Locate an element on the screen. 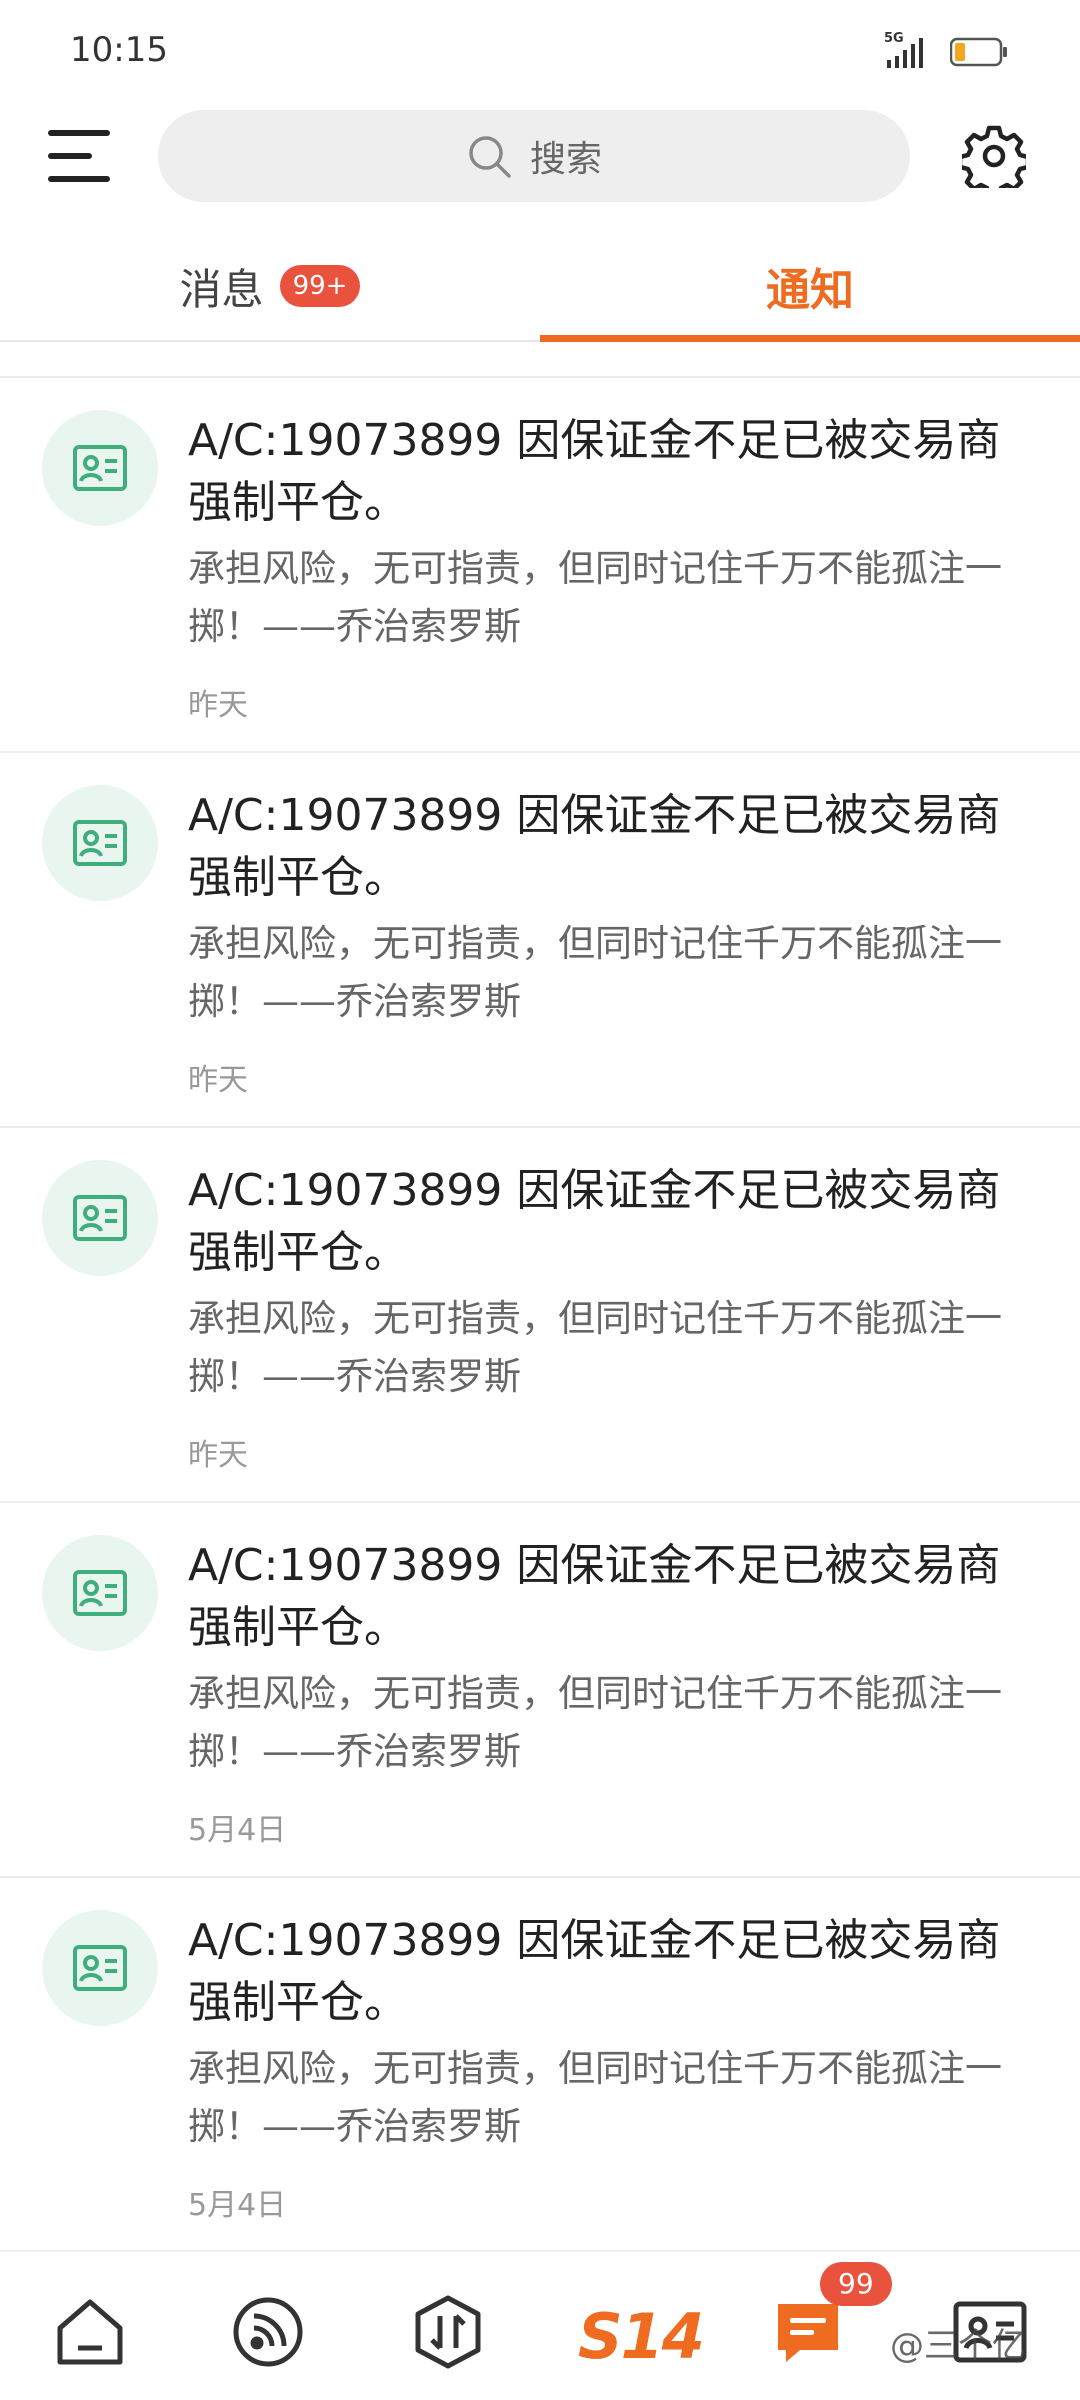 This screenshot has height=2400, width=1080. tab-bar: 消息 99+ 通知 is located at coordinates (540, 287).